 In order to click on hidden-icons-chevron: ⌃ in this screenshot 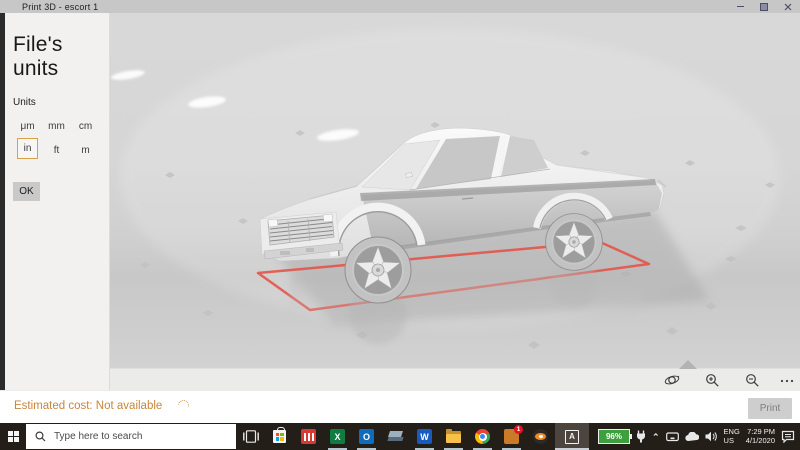, I will do `click(656, 437)`.